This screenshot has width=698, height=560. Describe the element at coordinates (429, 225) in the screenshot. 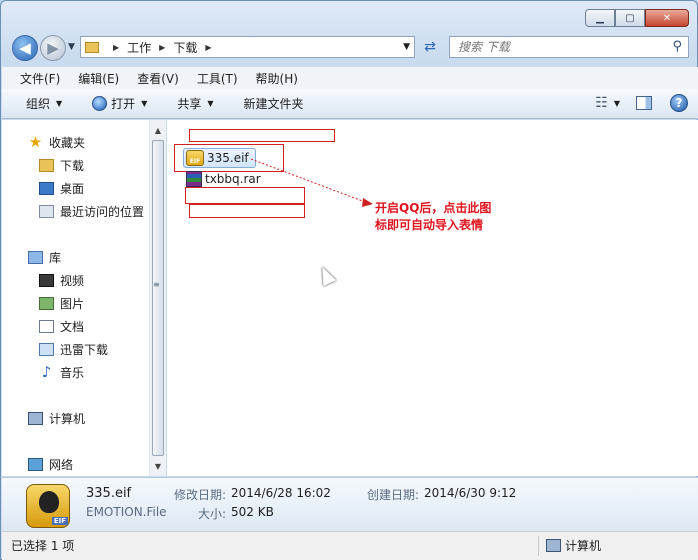

I see `annotation-line-2: 标即可自动导入表情` at that location.